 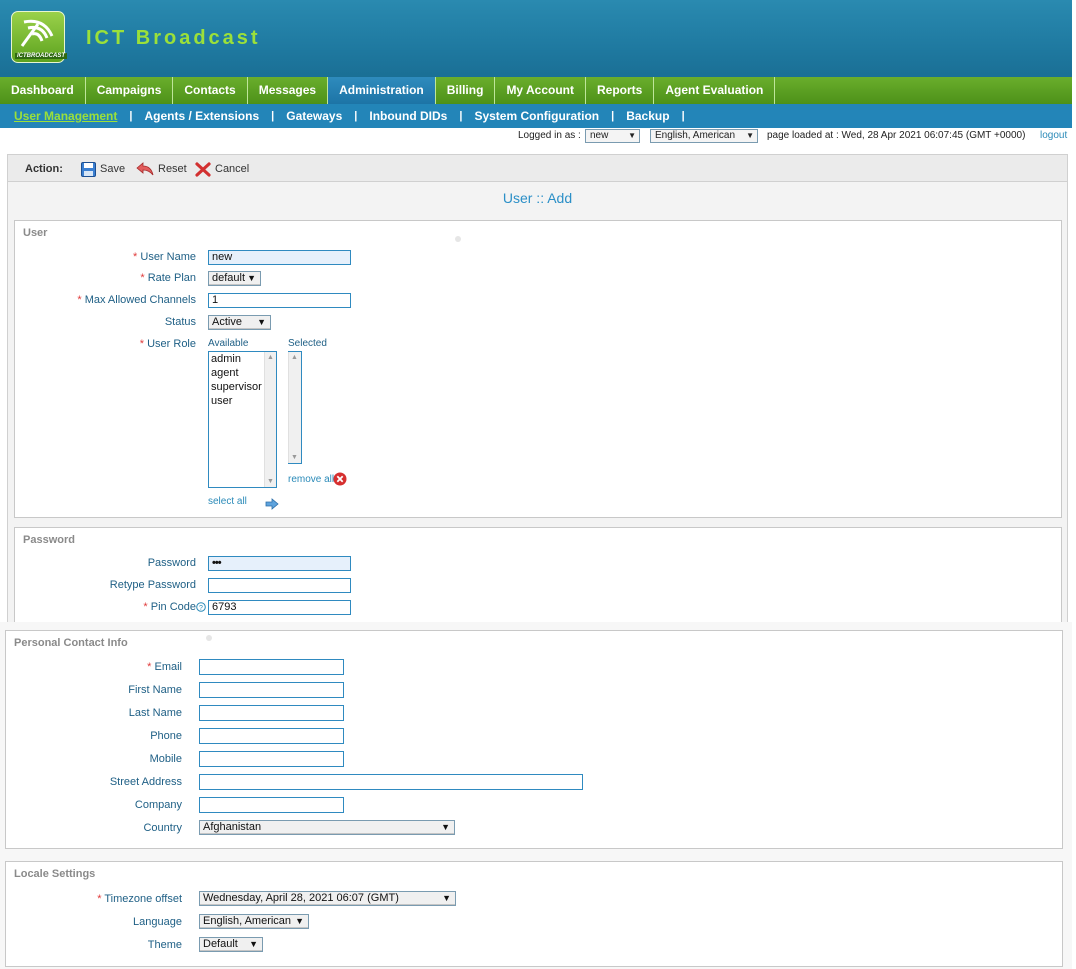 What do you see at coordinates (647, 116) in the screenshot?
I see `subnav-backup: Backup` at bounding box center [647, 116].